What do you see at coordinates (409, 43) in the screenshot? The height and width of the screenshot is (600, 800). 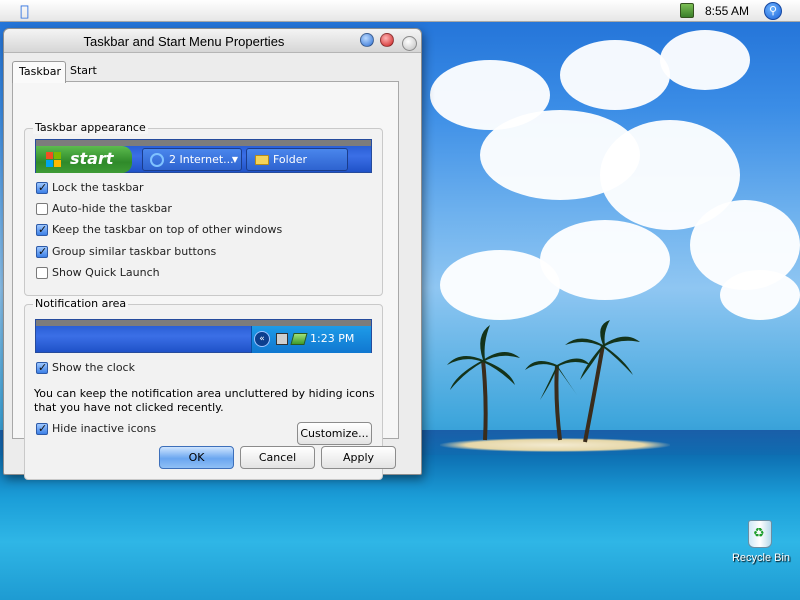 I see `toolbar-toggle-button` at bounding box center [409, 43].